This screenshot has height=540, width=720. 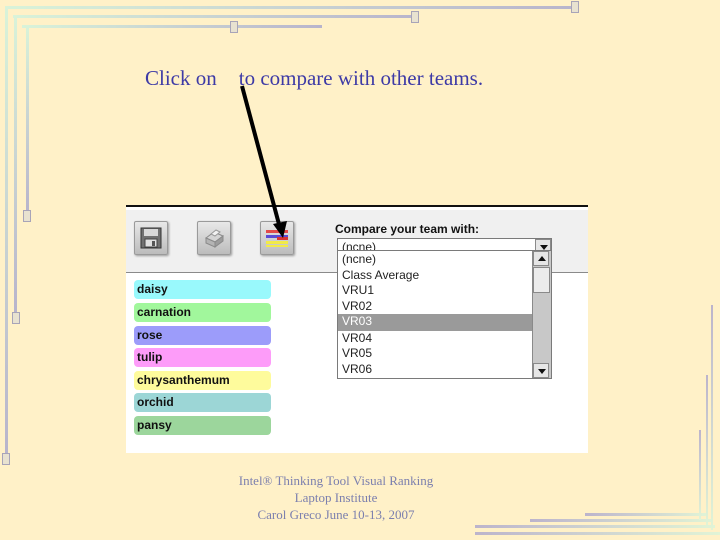 I want to click on instruction-headline: Click on to compare with other teams., so click(x=314, y=78).